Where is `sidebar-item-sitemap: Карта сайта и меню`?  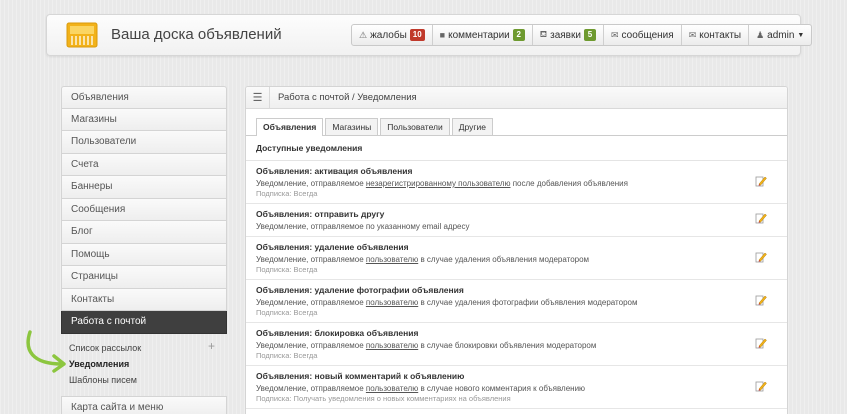
sidebar-item-sitemap: Карта сайта и меню is located at coordinates (144, 404).